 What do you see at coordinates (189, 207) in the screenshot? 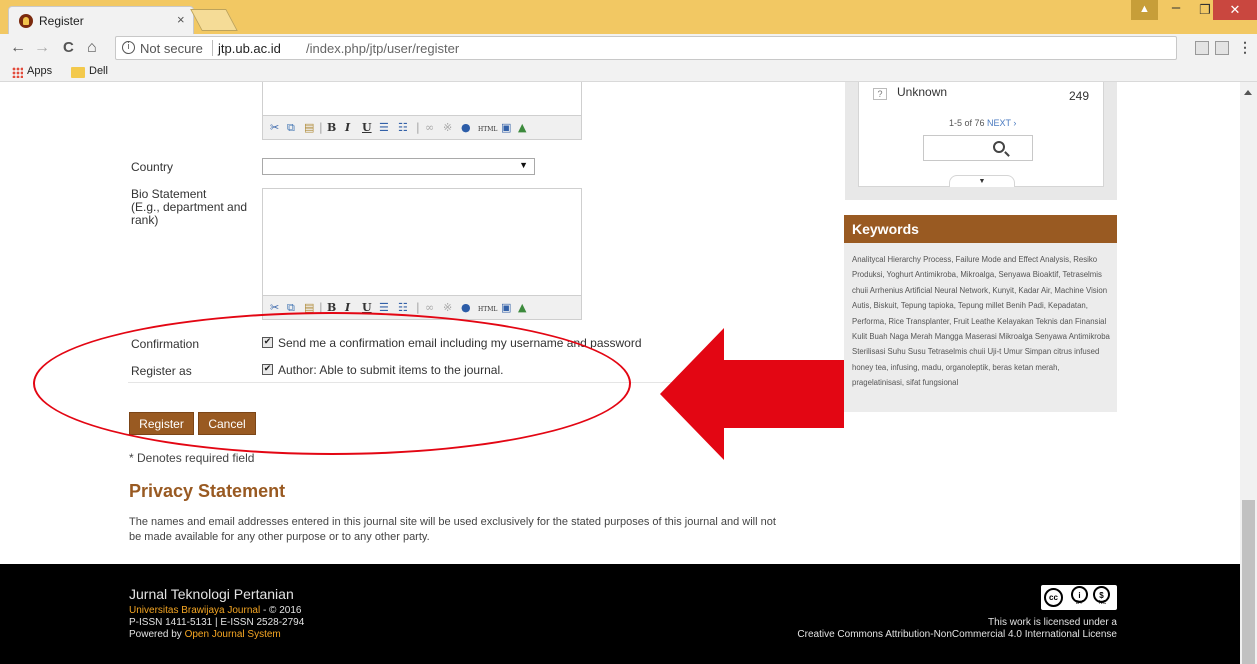
I see `bio-label-line2: (E.g., department and` at bounding box center [189, 207].